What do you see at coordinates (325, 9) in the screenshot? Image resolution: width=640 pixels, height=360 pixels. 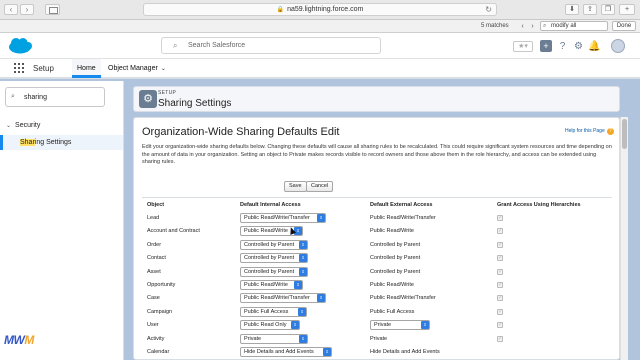 I see `url-text: na59.lightning.force.com` at bounding box center [325, 9].